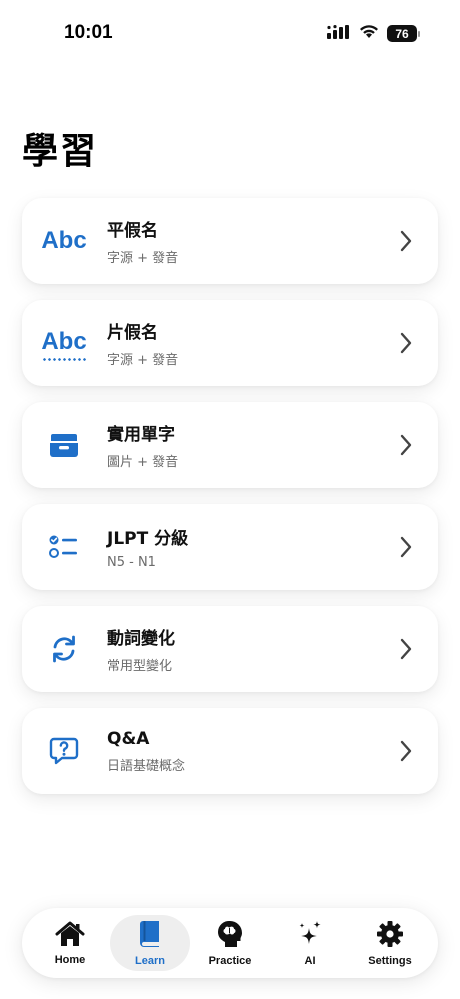 This screenshot has width=460, height=999. What do you see at coordinates (88, 32) in the screenshot?
I see `status-time: 10:01` at bounding box center [88, 32].